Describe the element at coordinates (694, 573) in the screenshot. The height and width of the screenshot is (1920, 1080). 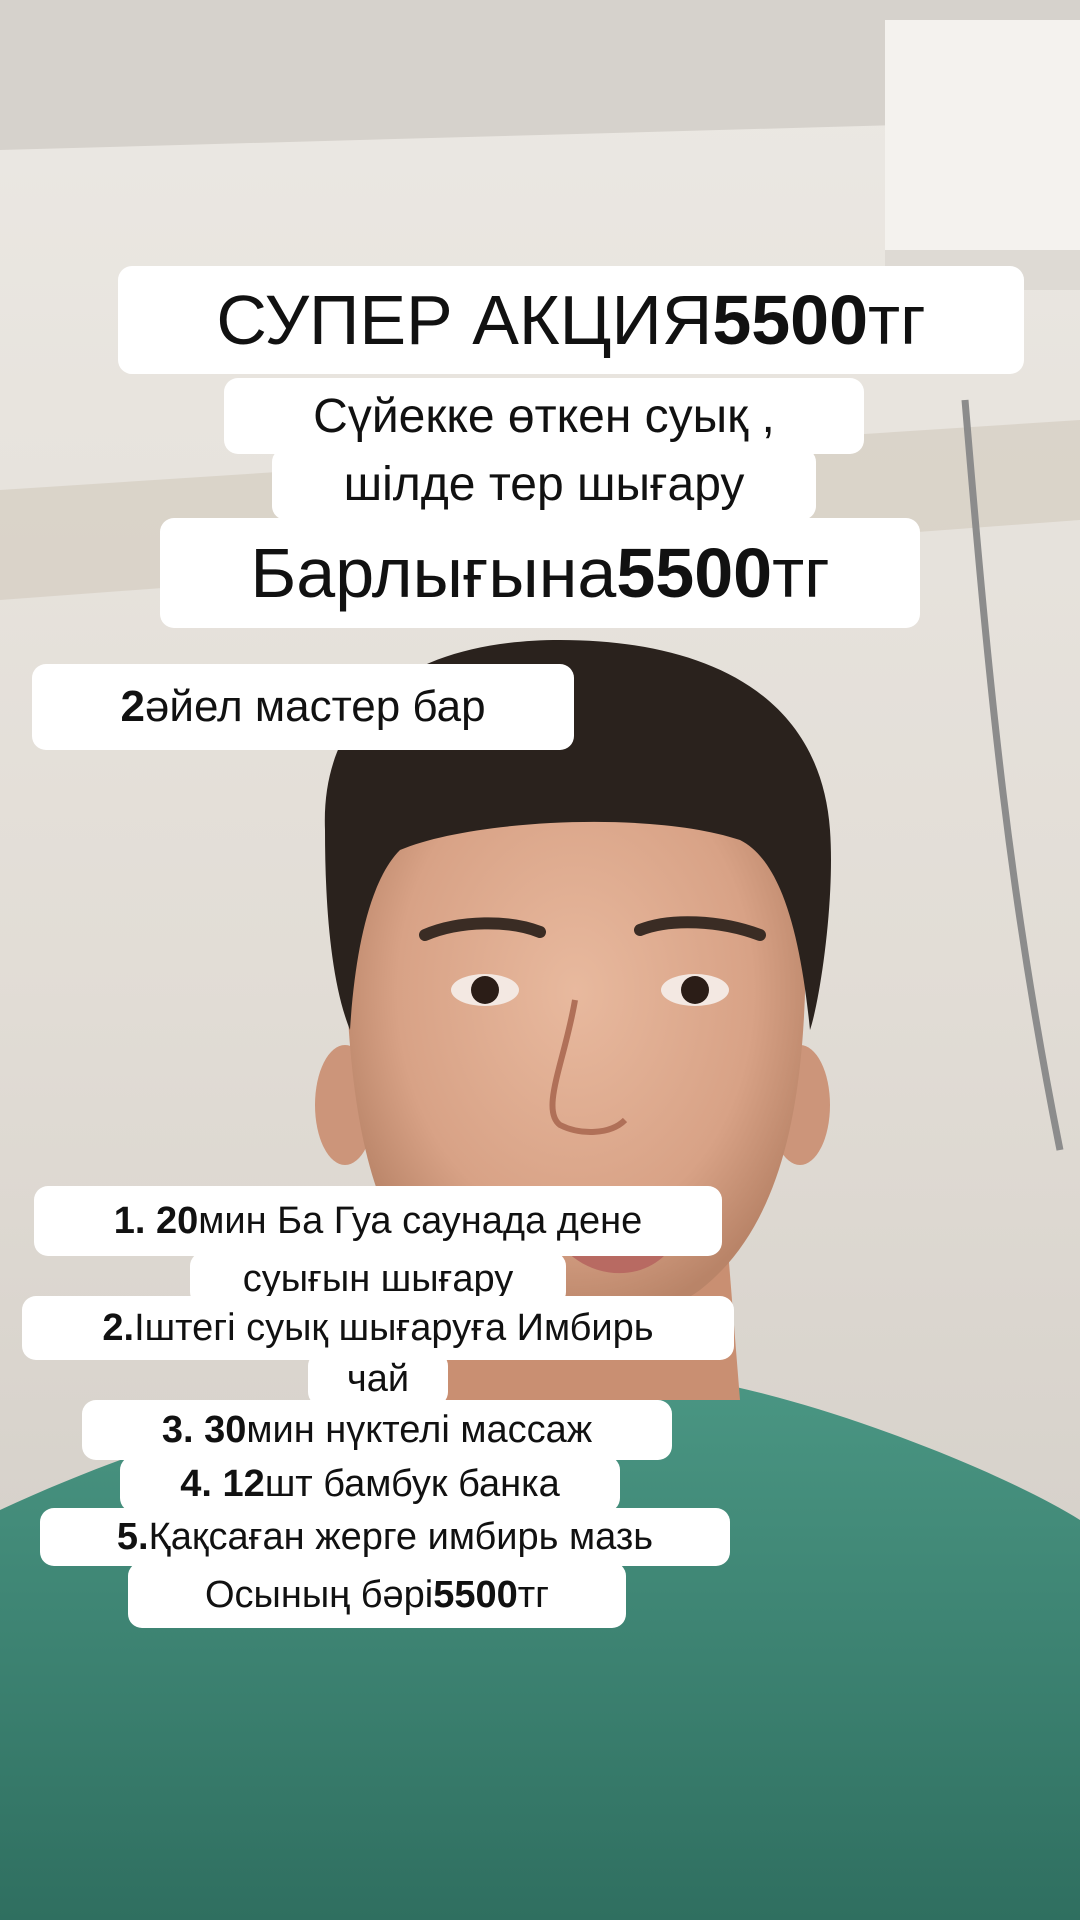
I see `price-number: 5500` at that location.